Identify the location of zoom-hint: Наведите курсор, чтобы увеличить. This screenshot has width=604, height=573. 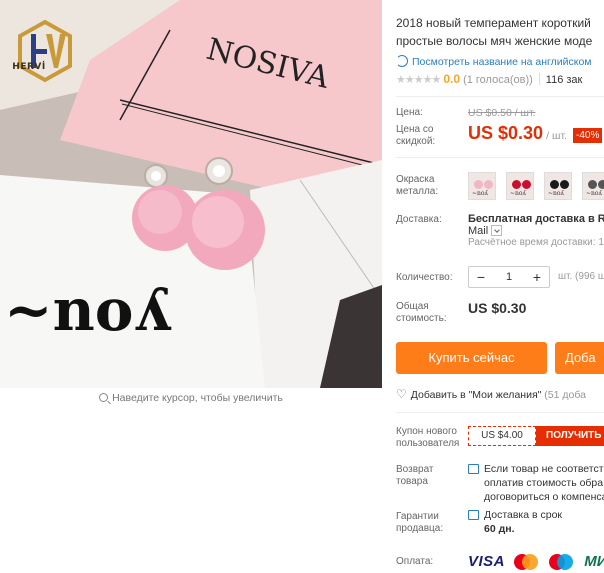
(191, 398).